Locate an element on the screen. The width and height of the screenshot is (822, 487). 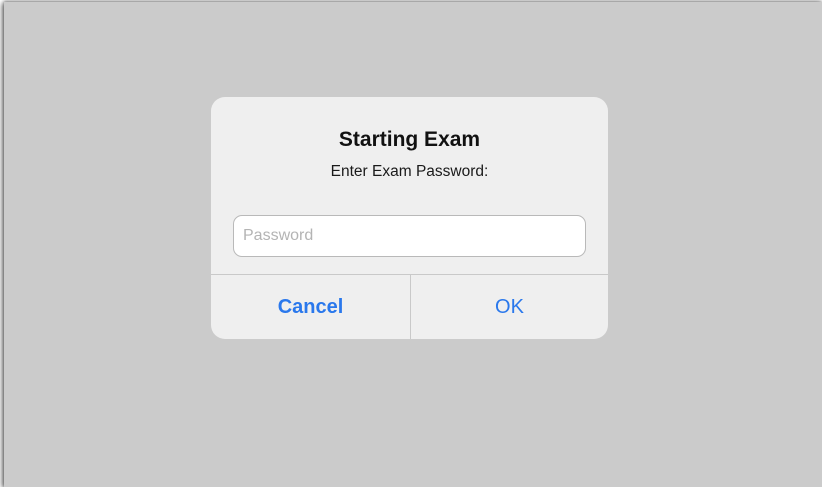
dialog-title: Starting Exam is located at coordinates (409, 139).